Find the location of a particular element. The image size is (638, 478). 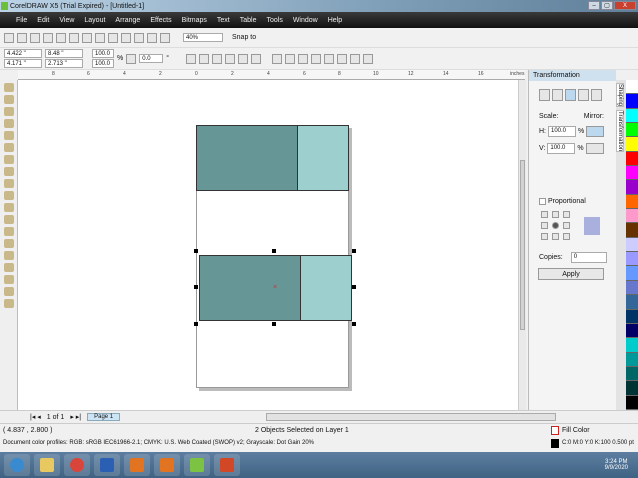

combine-icon is located at coordinates (230, 58).